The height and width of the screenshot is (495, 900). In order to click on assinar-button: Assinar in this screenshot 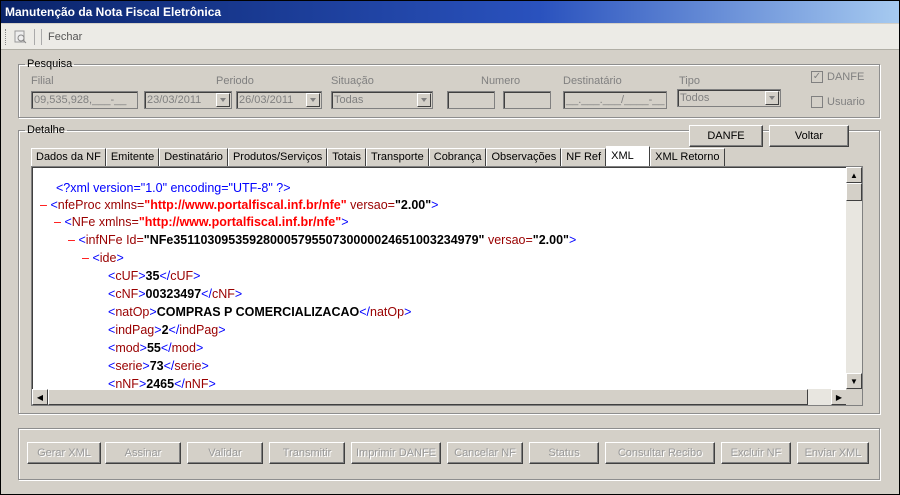, I will do `click(143, 453)`.